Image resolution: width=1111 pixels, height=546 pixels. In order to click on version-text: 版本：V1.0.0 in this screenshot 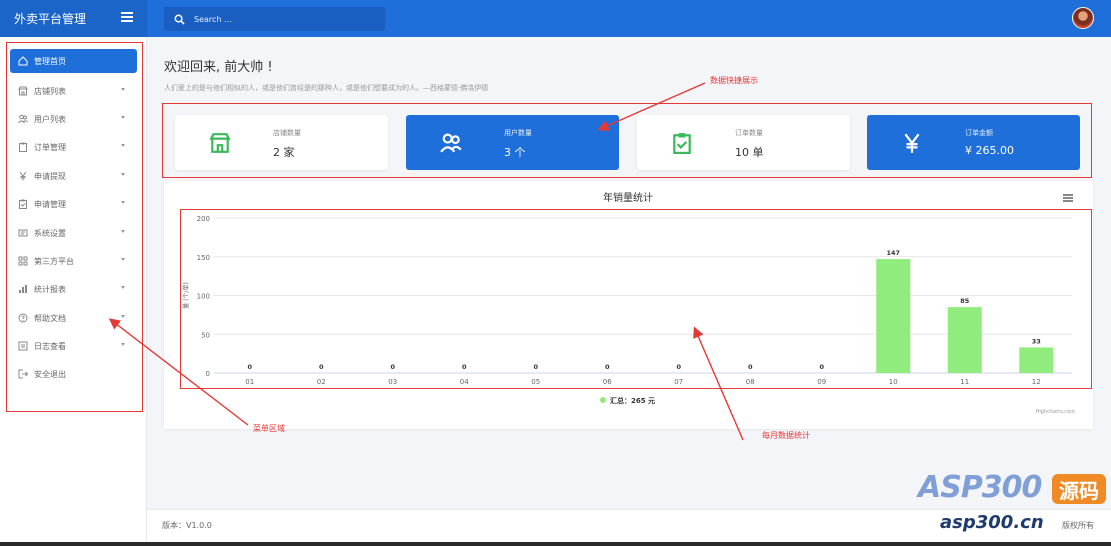, I will do `click(187, 525)`.